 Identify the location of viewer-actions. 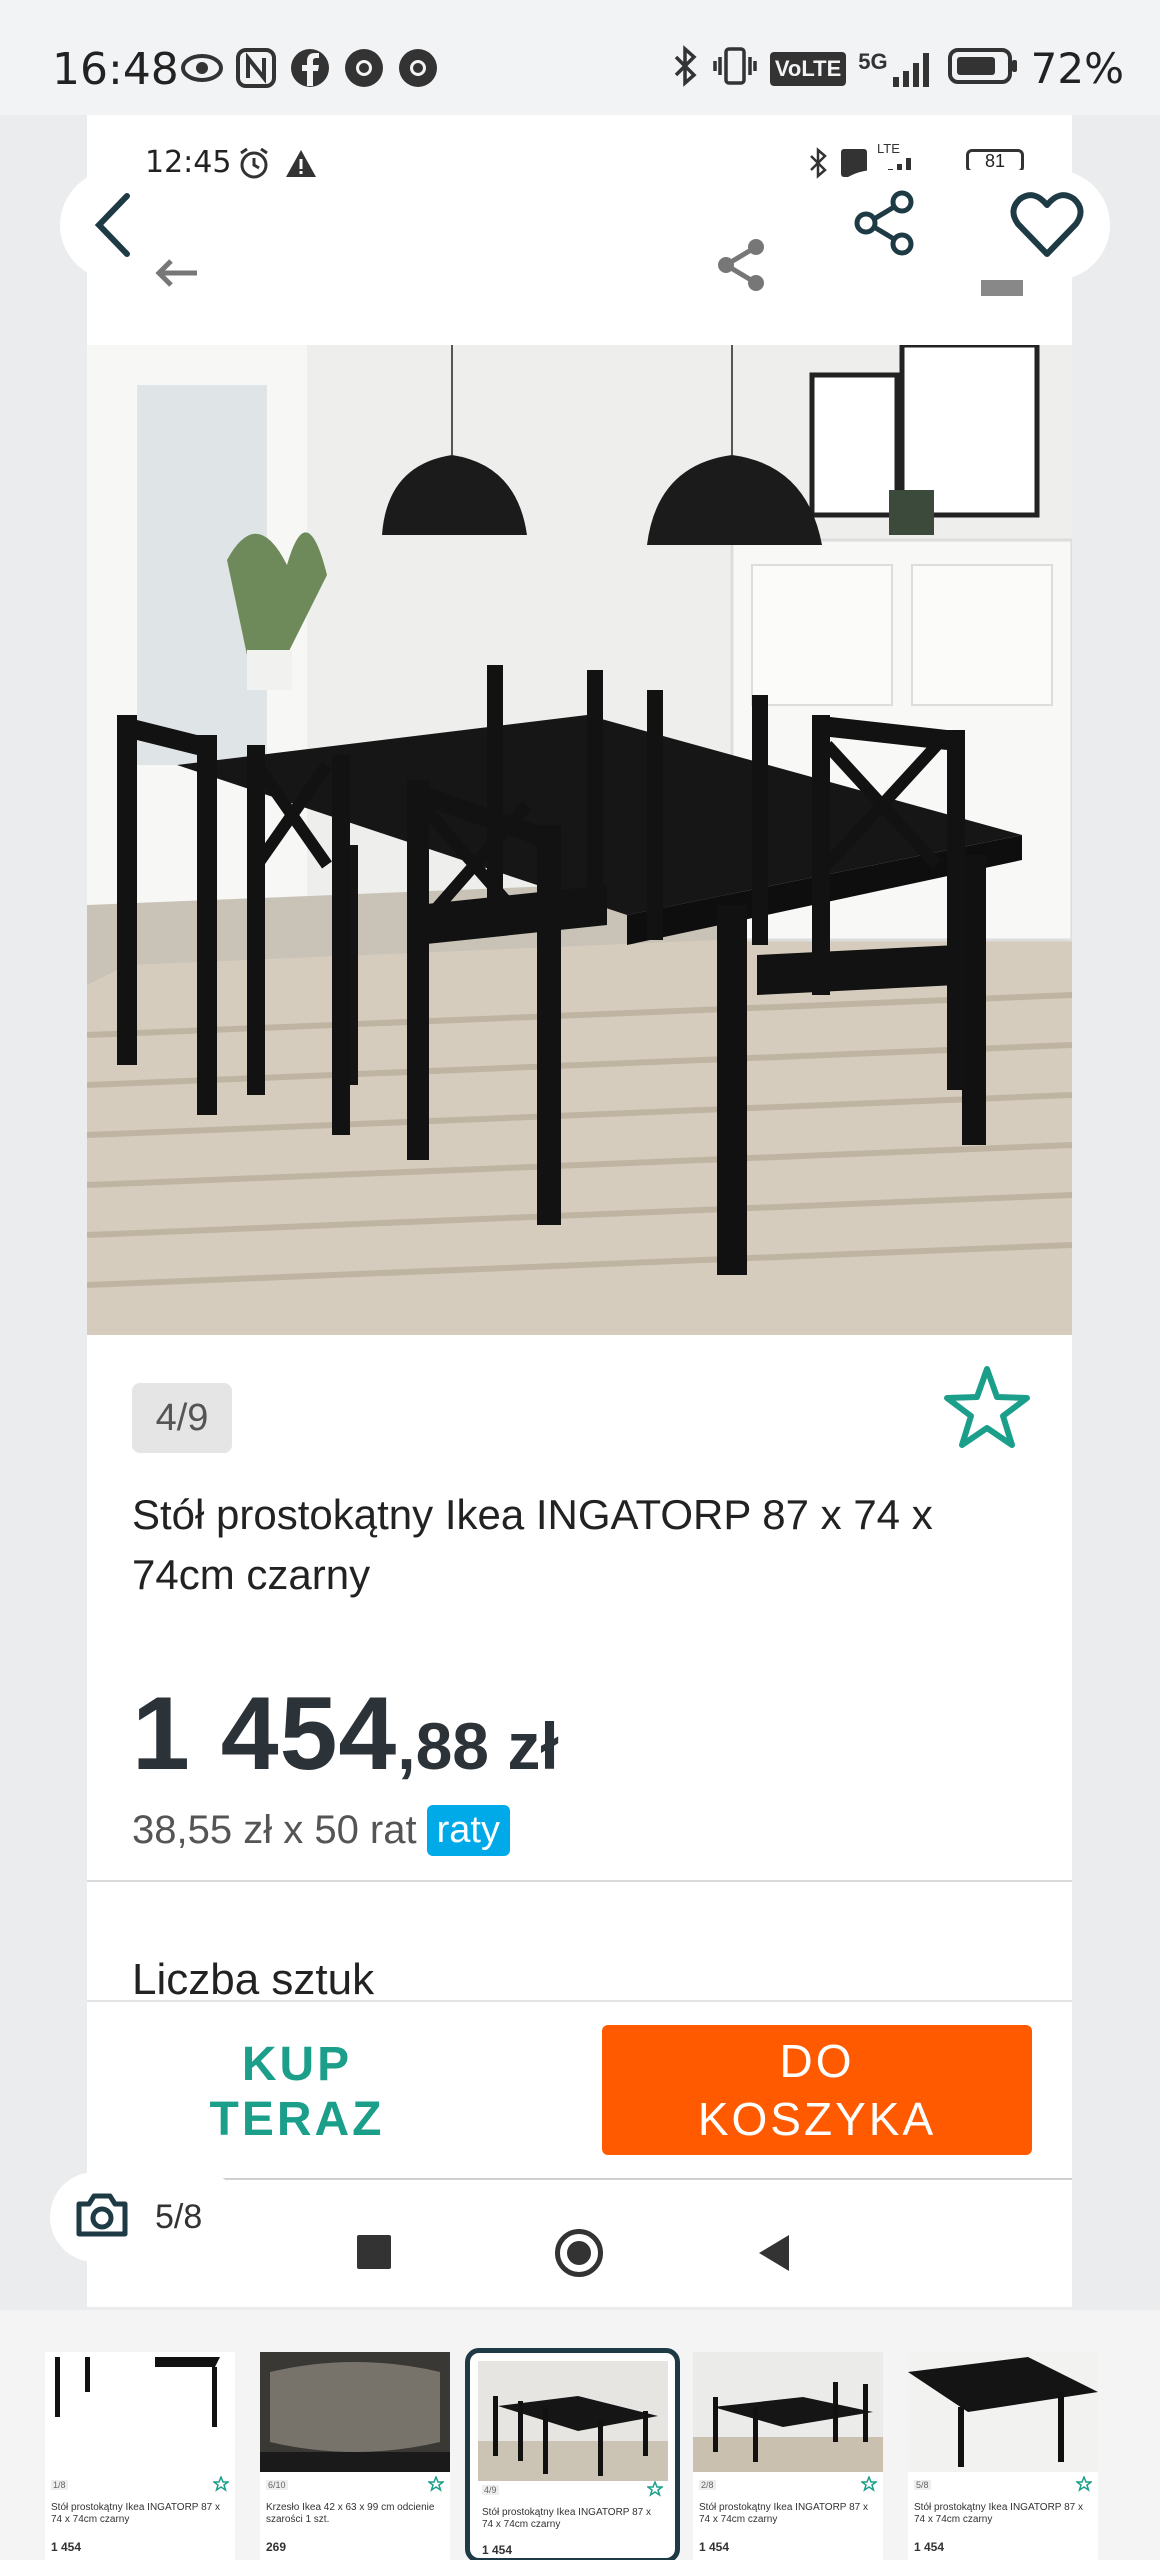
(965, 225).